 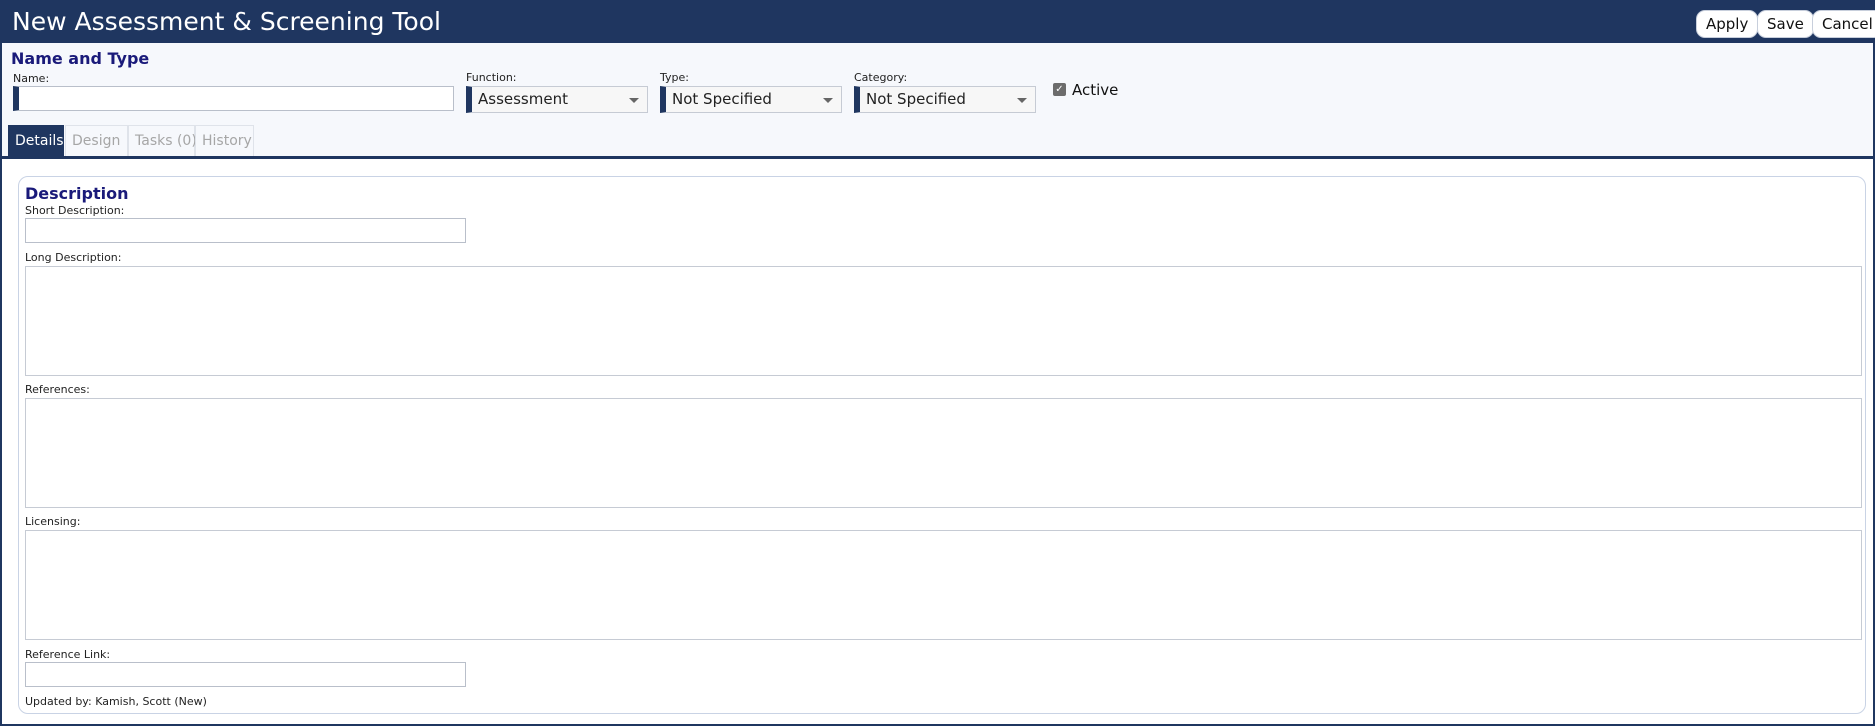 I want to click on save-button: Save, so click(x=1785, y=24).